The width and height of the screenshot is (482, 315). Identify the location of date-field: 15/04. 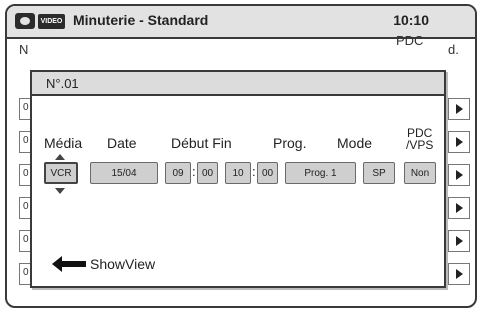
(124, 173).